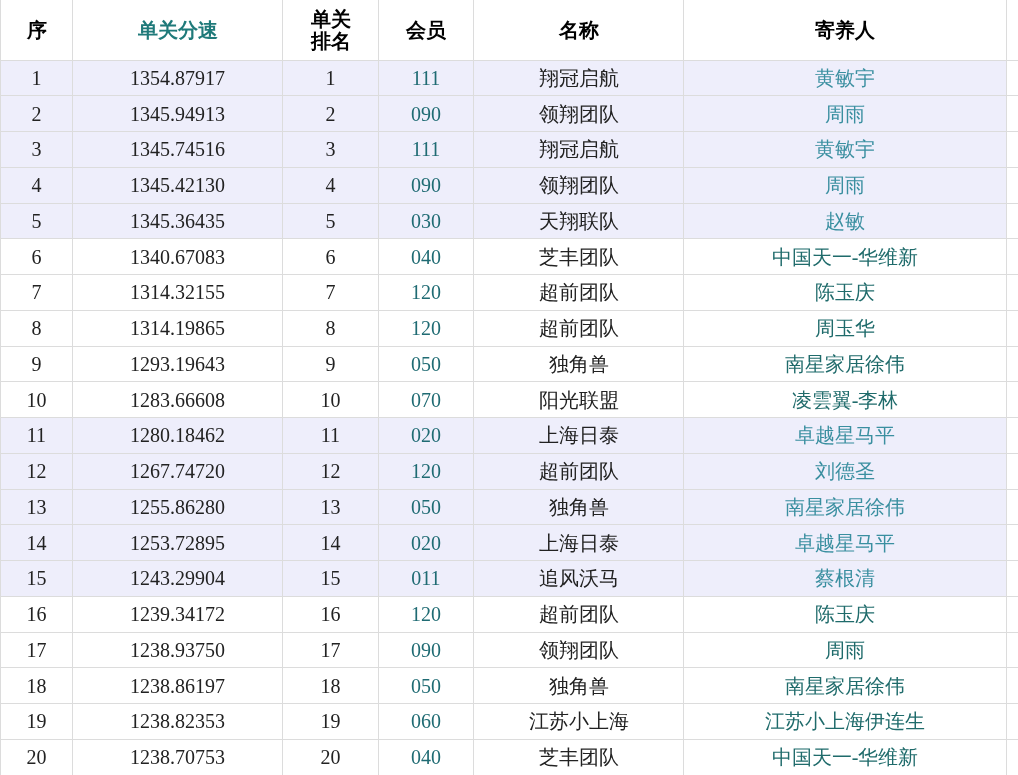 Image resolution: width=1018 pixels, height=775 pixels. What do you see at coordinates (578, 30) in the screenshot?
I see `column-header: 名称` at bounding box center [578, 30].